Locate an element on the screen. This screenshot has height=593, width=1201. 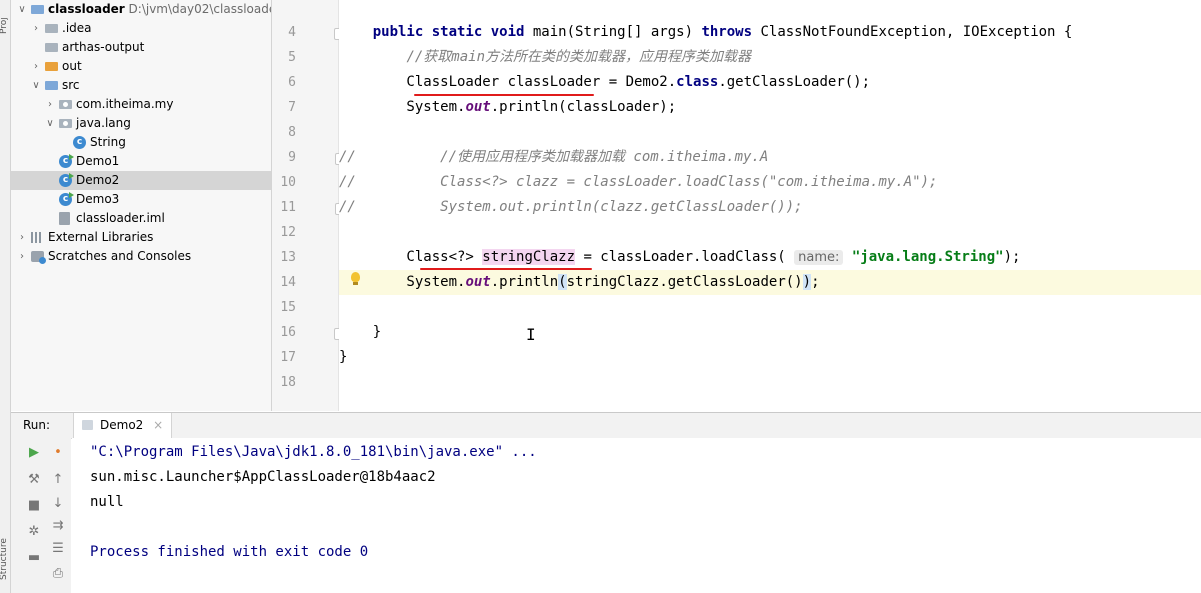
left-tool-strip: Proj Structure is located at coordinates (5, 296).